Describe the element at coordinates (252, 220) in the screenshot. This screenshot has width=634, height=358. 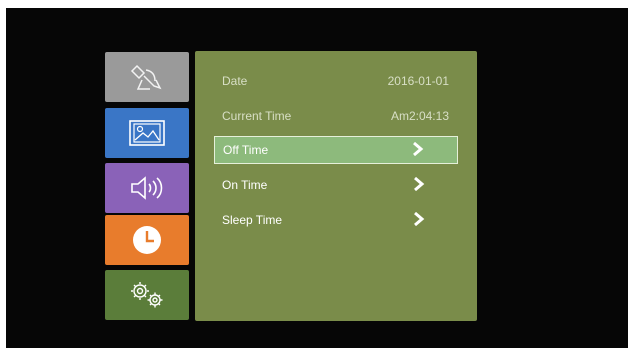
I see `sleep-time-label: Sleep Time` at that location.